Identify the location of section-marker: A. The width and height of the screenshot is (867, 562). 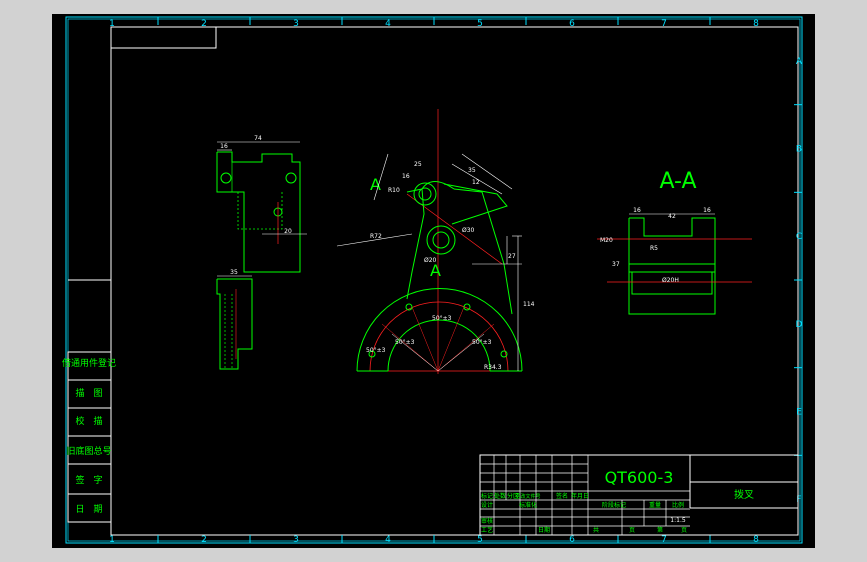
(375, 184).